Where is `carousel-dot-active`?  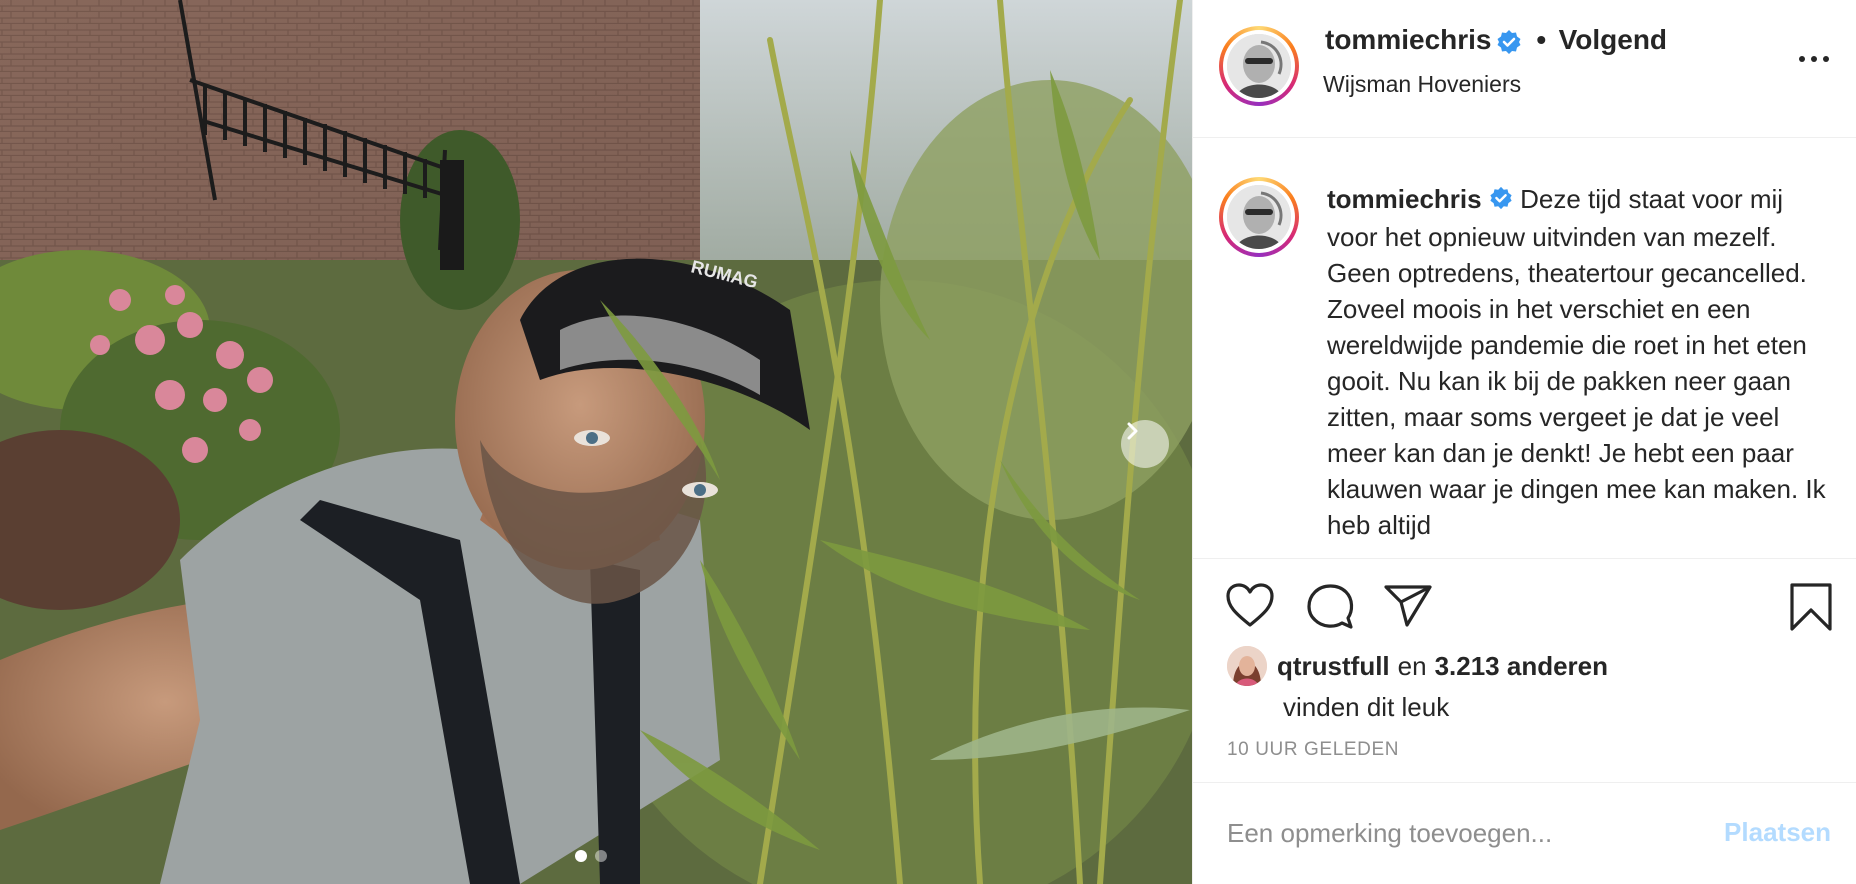
carousel-dot-active is located at coordinates (581, 856).